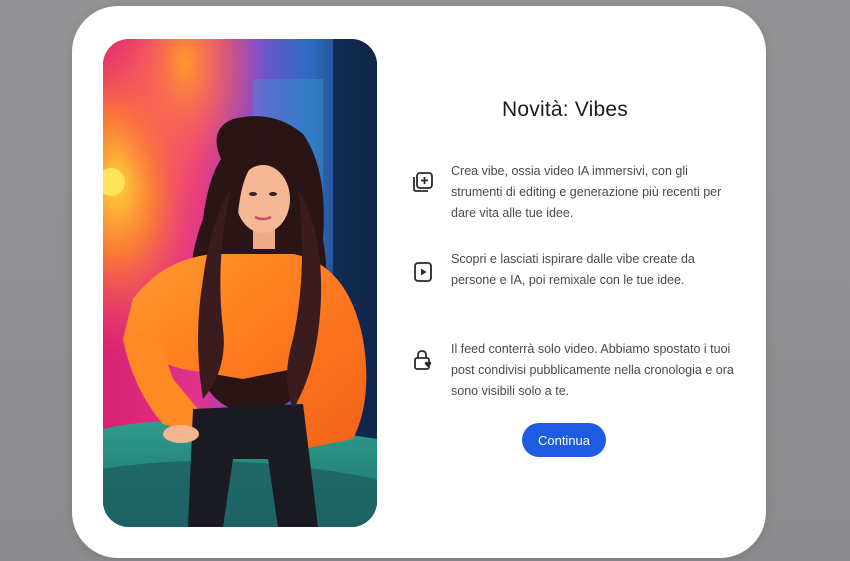 The height and width of the screenshot is (561, 850). I want to click on play-video-icon, so click(423, 272).